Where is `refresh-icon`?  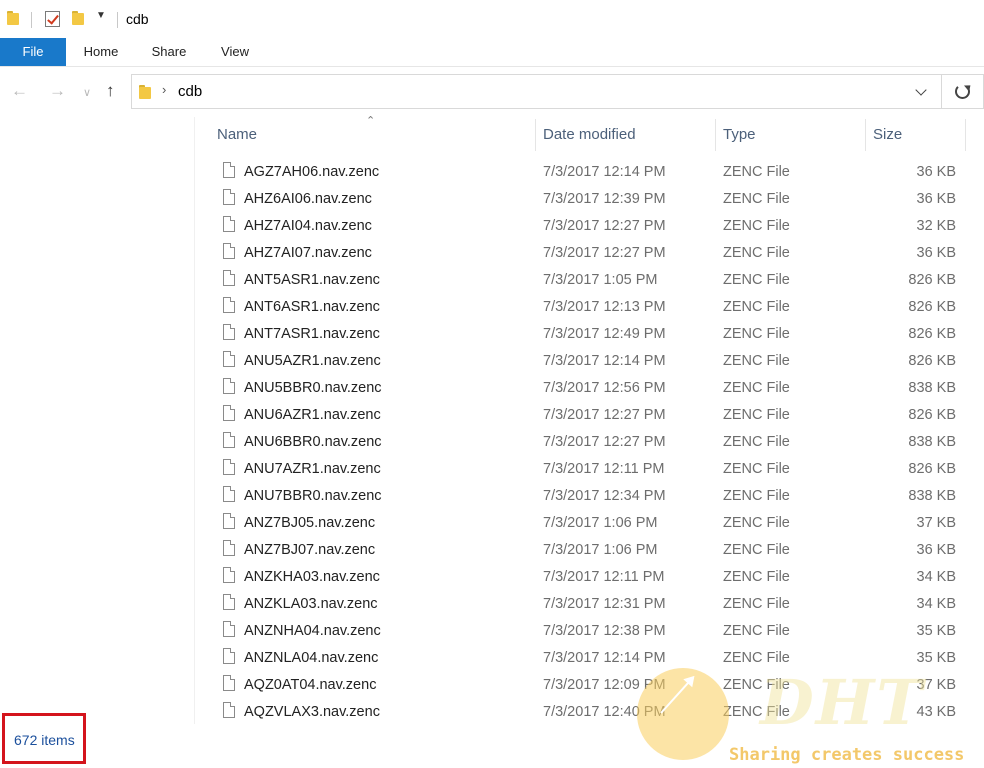
refresh-icon is located at coordinates (962, 91).